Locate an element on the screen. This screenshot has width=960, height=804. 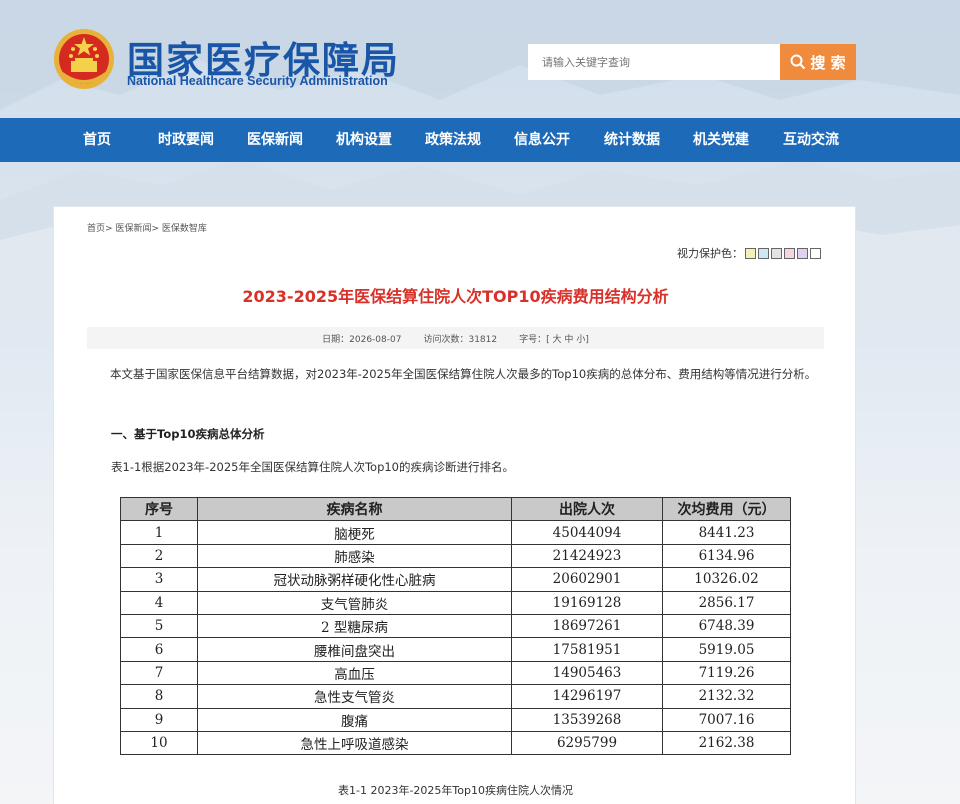
table-header-rank: 序号 is located at coordinates (159, 509).